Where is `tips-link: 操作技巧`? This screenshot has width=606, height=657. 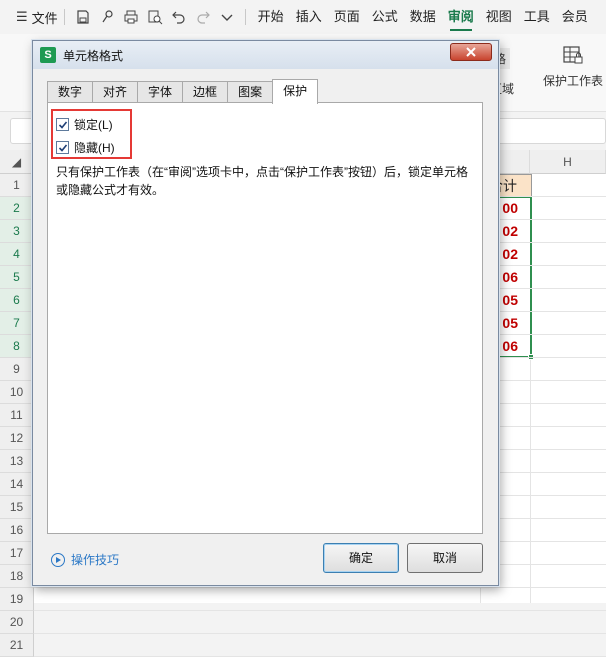 tips-link: 操作技巧 is located at coordinates (85, 559).